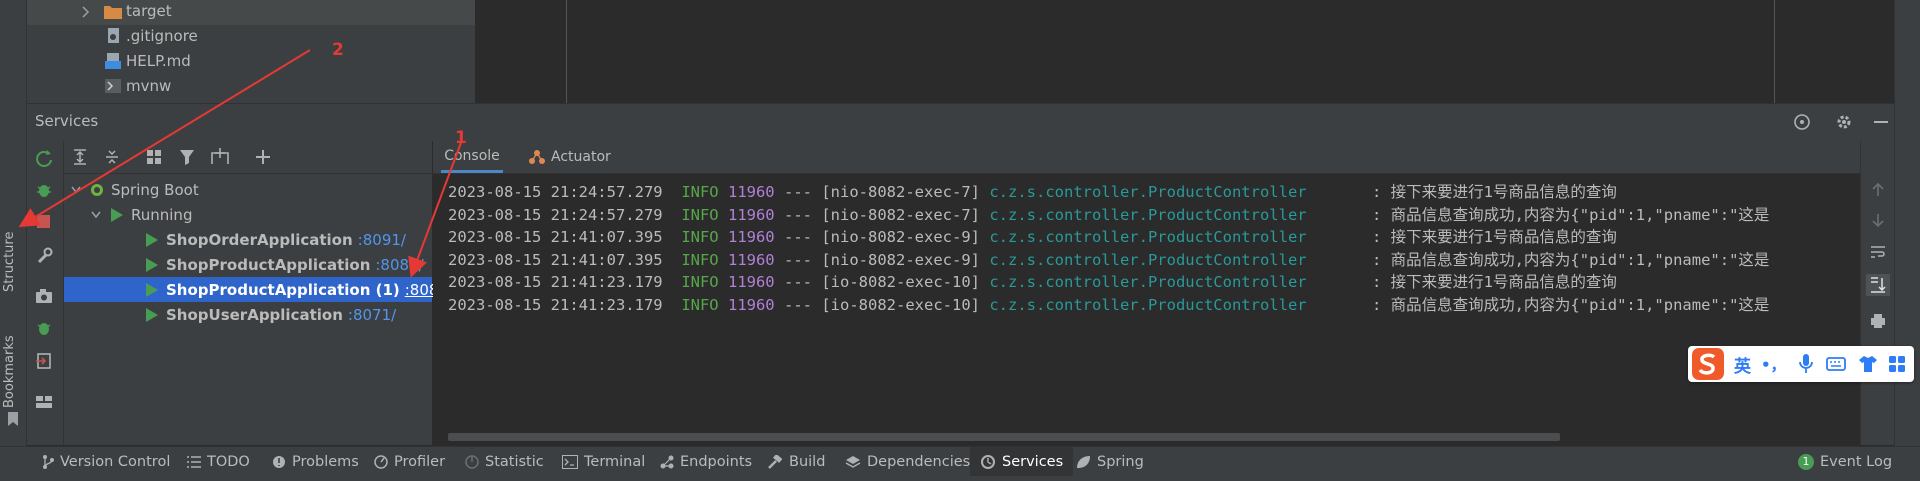 This screenshot has width=1920, height=481. Describe the element at coordinates (807, 462) in the screenshot. I see `tool-label: Build` at that location.